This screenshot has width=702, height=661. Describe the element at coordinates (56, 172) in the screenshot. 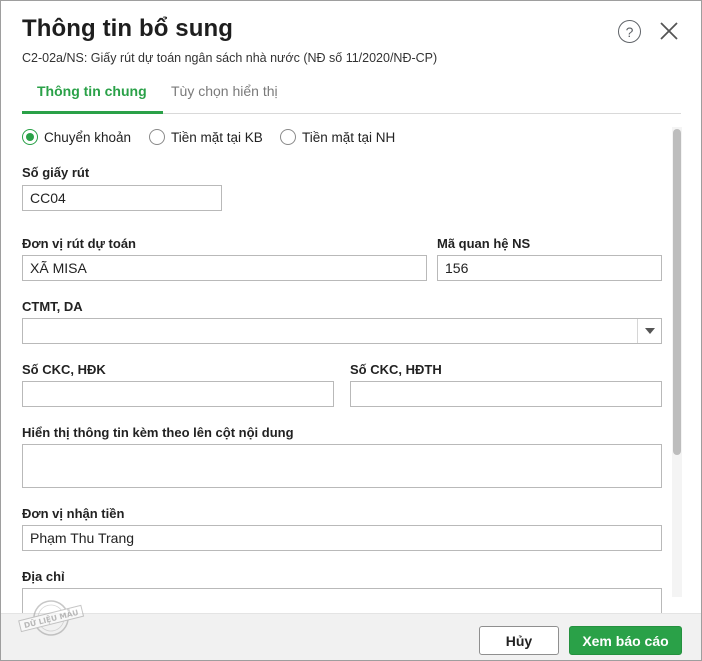

I see `withdrawal-number-label: Số giấy rút` at that location.